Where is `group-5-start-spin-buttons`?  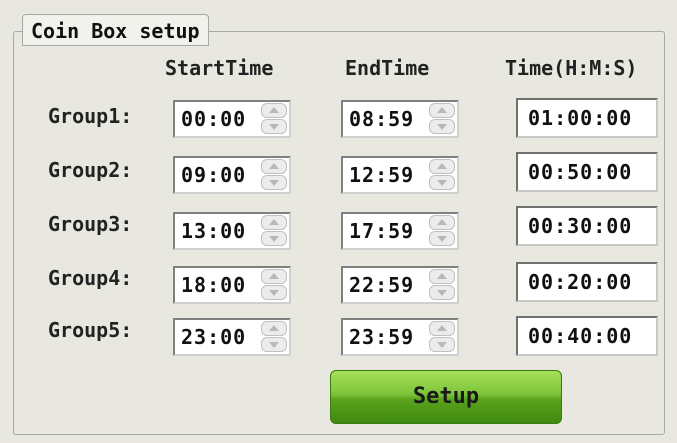 group-5-start-spin-buttons is located at coordinates (274, 337).